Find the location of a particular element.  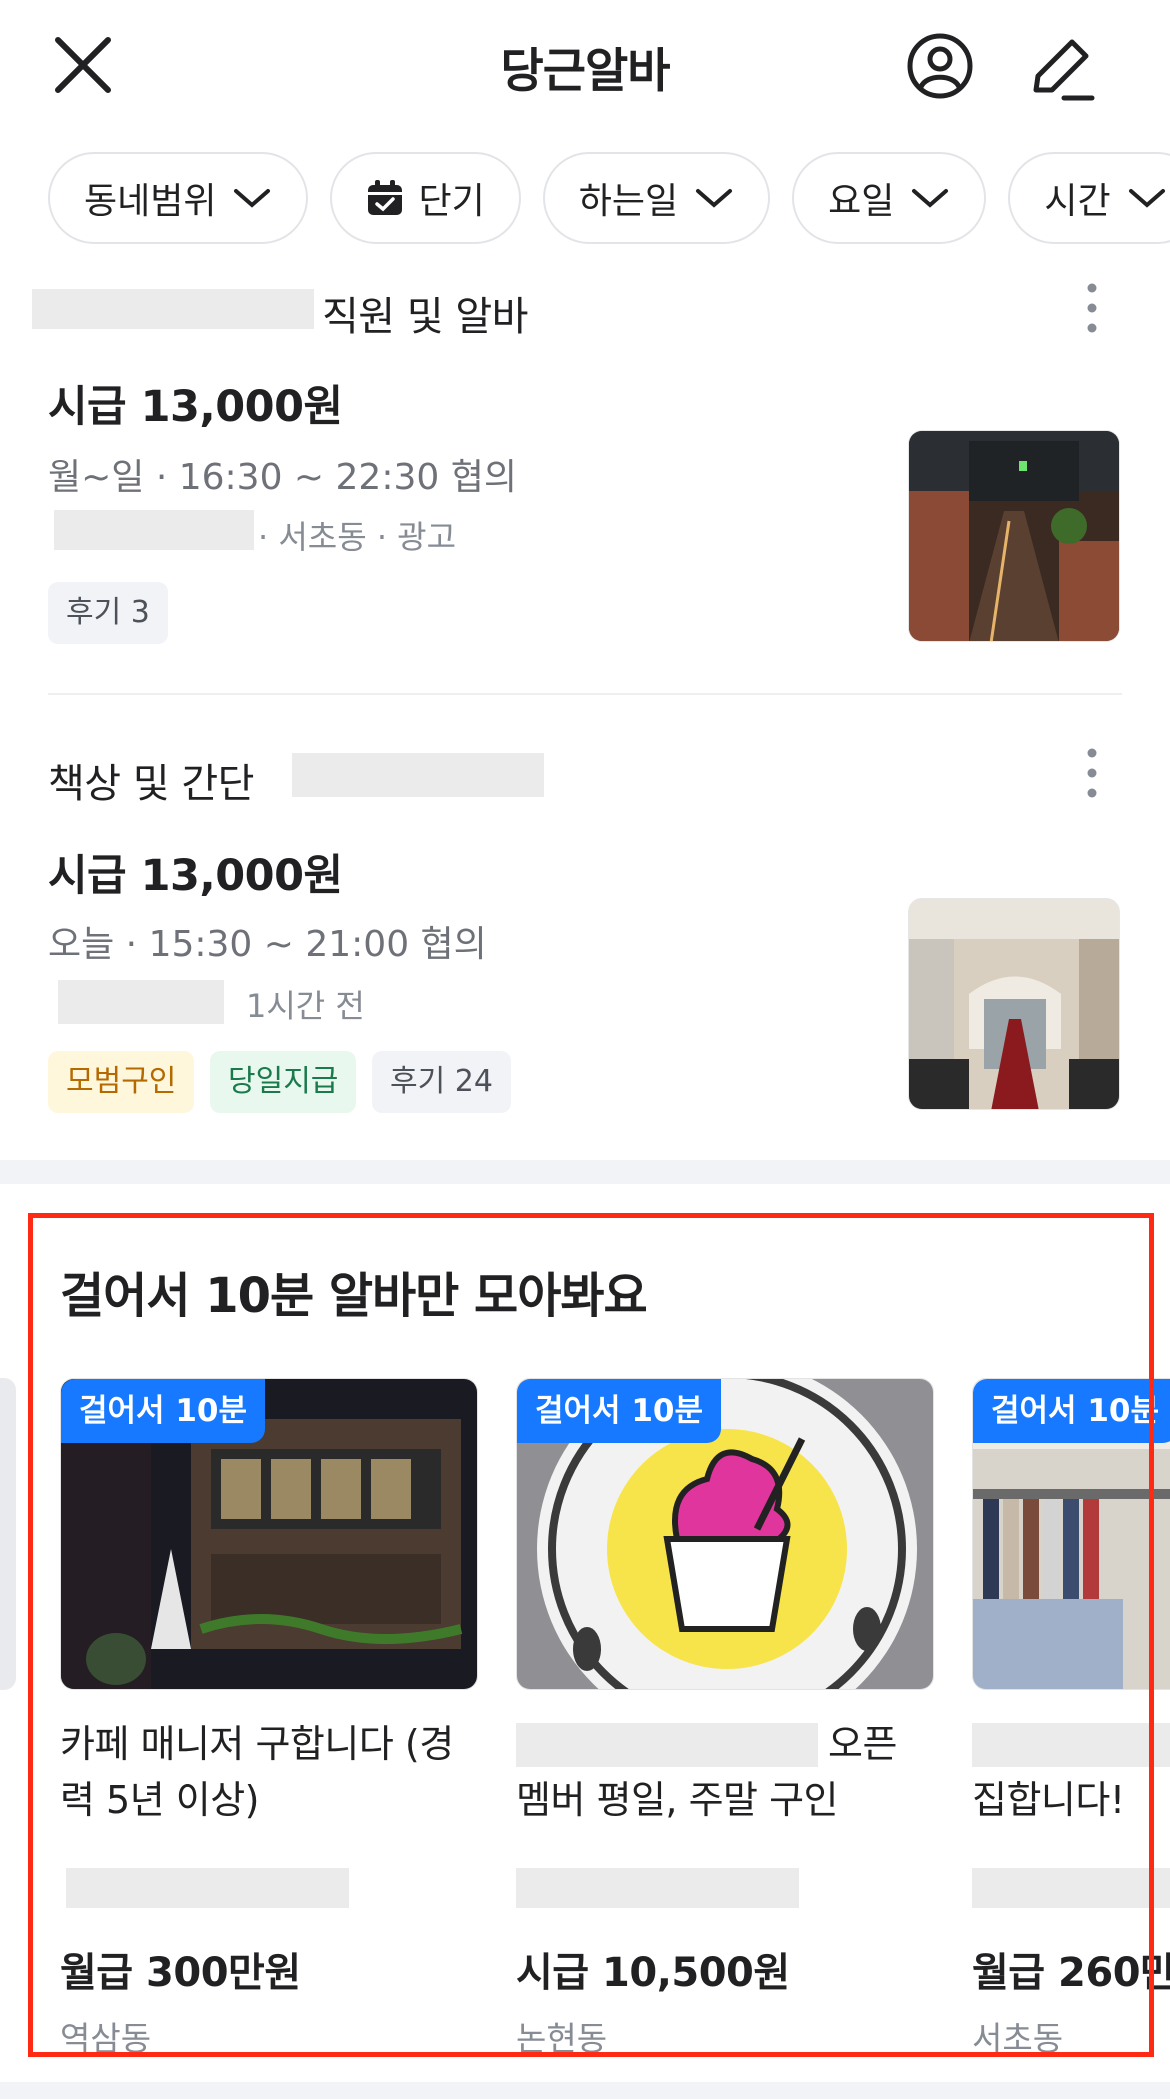

job-title: 책상 및 간단 is located at coordinates (151, 784).